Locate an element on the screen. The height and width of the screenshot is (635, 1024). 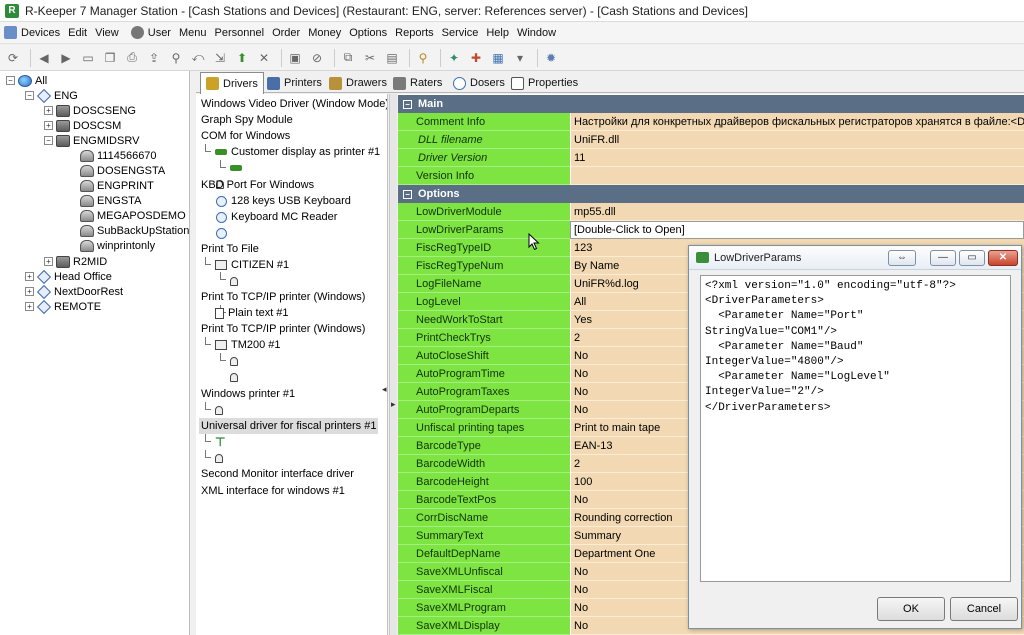
list-item: COM for Windows is located at coordinates (245, 136).